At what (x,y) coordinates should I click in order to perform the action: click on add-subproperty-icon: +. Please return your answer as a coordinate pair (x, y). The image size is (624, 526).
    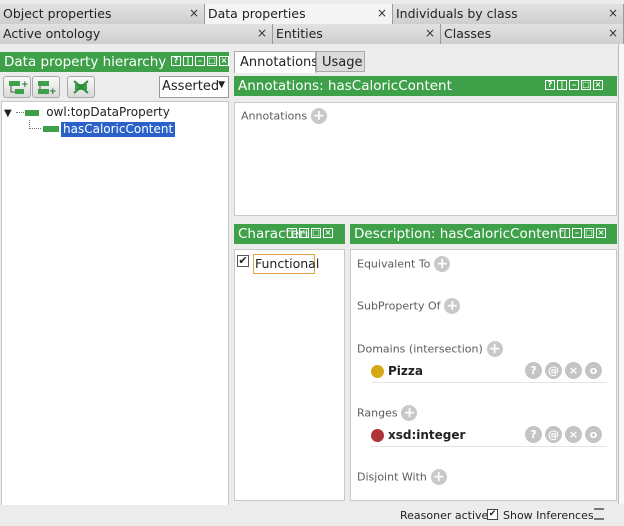
    Looking at the image, I should click on (19, 87).